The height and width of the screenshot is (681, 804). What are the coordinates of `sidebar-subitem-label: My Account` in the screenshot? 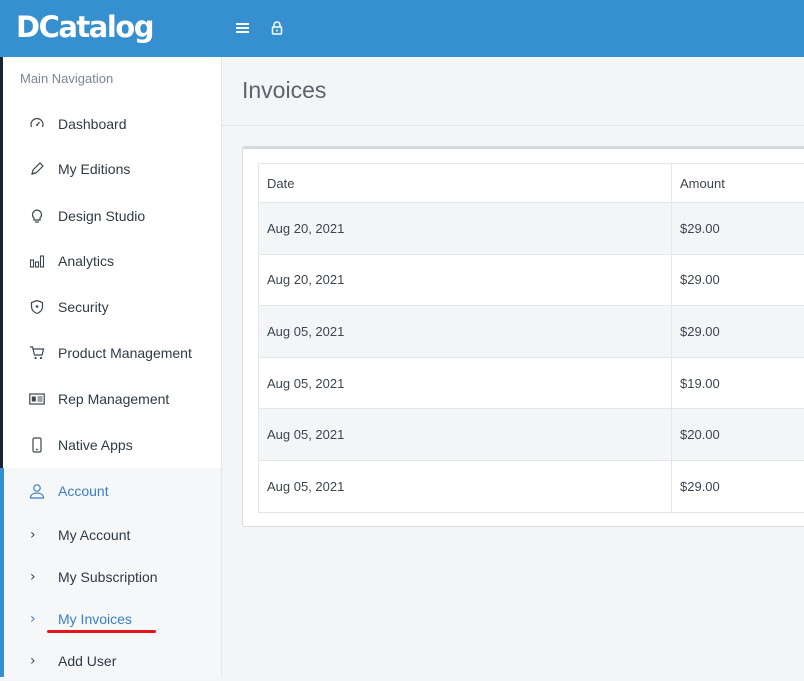 It's located at (94, 535).